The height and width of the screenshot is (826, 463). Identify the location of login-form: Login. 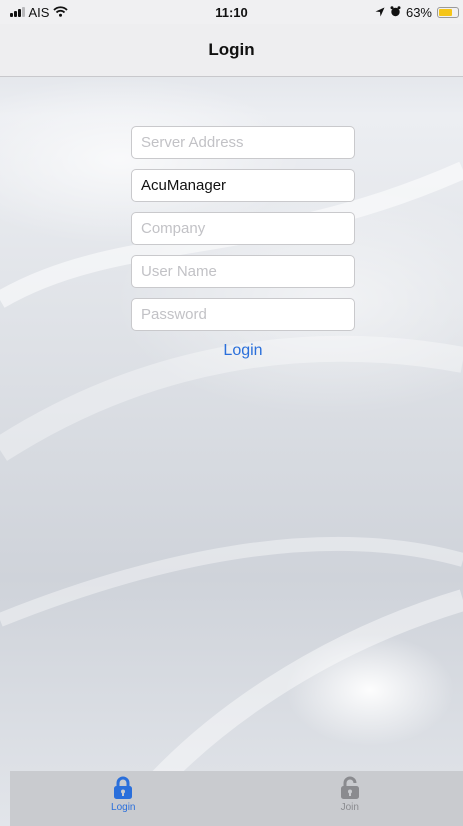
(243, 243).